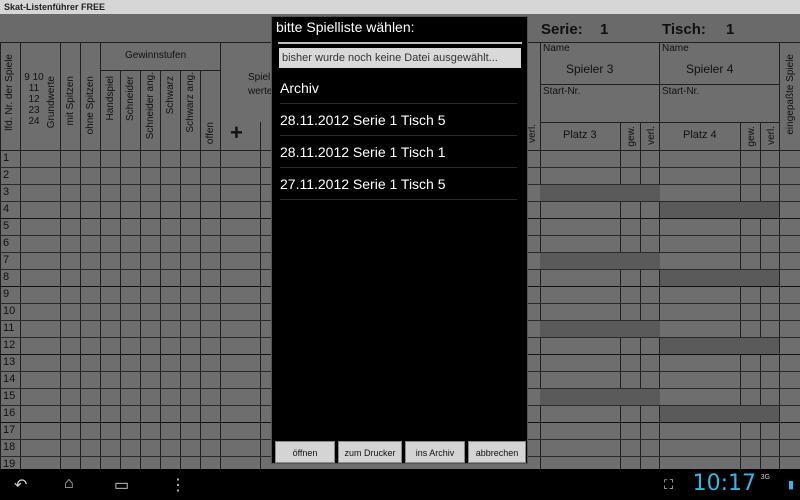  What do you see at coordinates (259, 77) in the screenshot?
I see `col-spiel-partial: Spiel` at bounding box center [259, 77].